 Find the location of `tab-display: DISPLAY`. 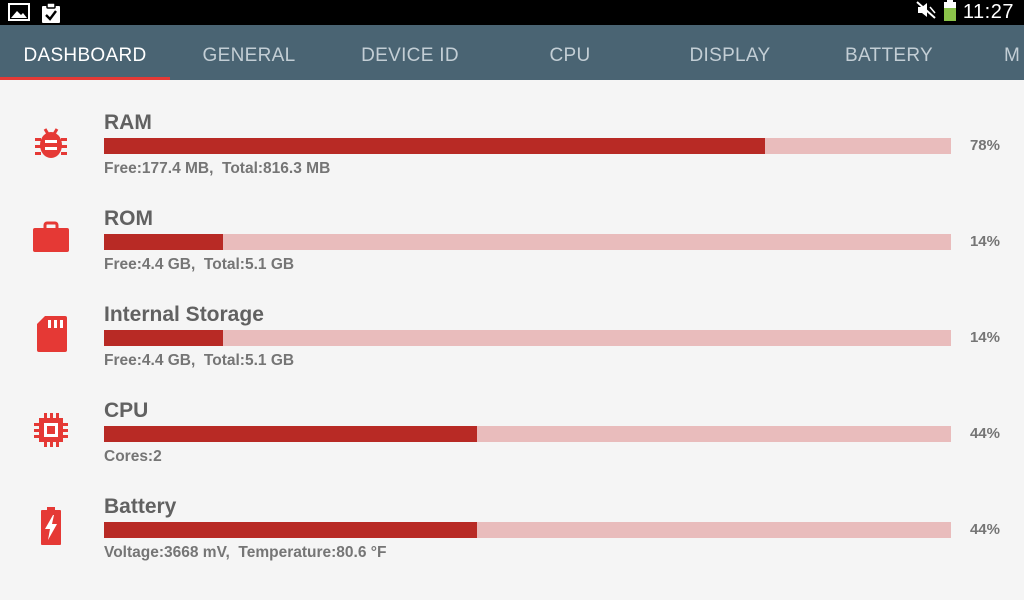

tab-display: DISPLAY is located at coordinates (730, 52).